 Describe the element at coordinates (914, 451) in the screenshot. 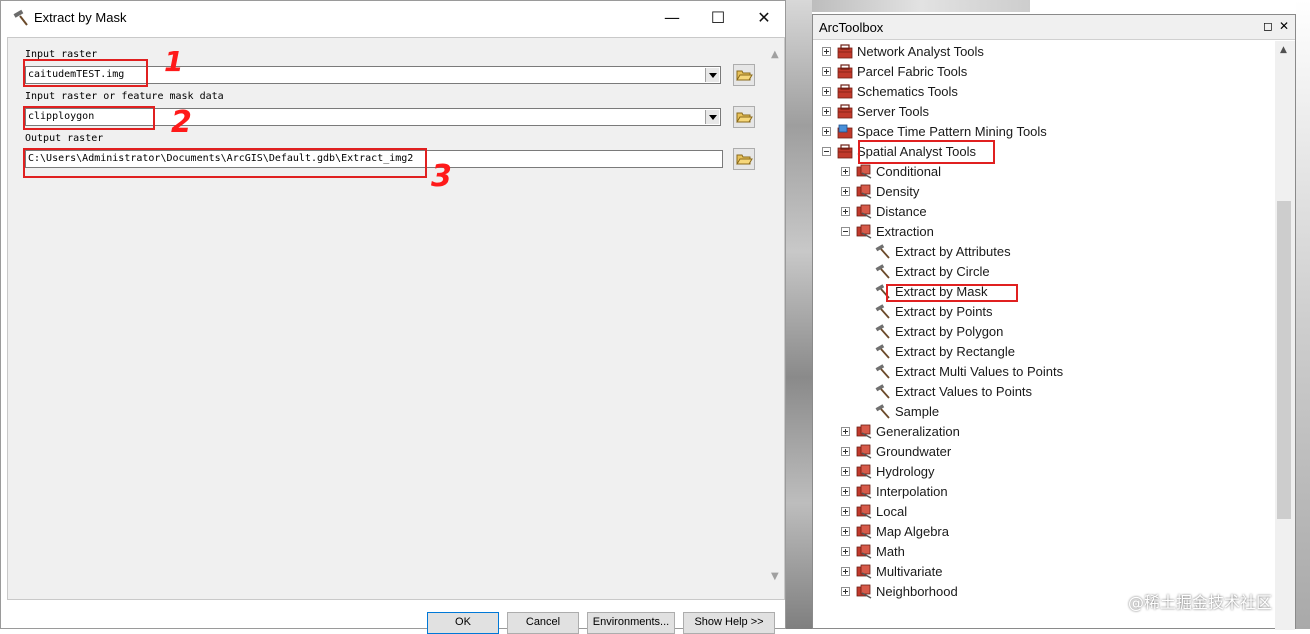

I see `tree-item-label: Groundwater` at that location.